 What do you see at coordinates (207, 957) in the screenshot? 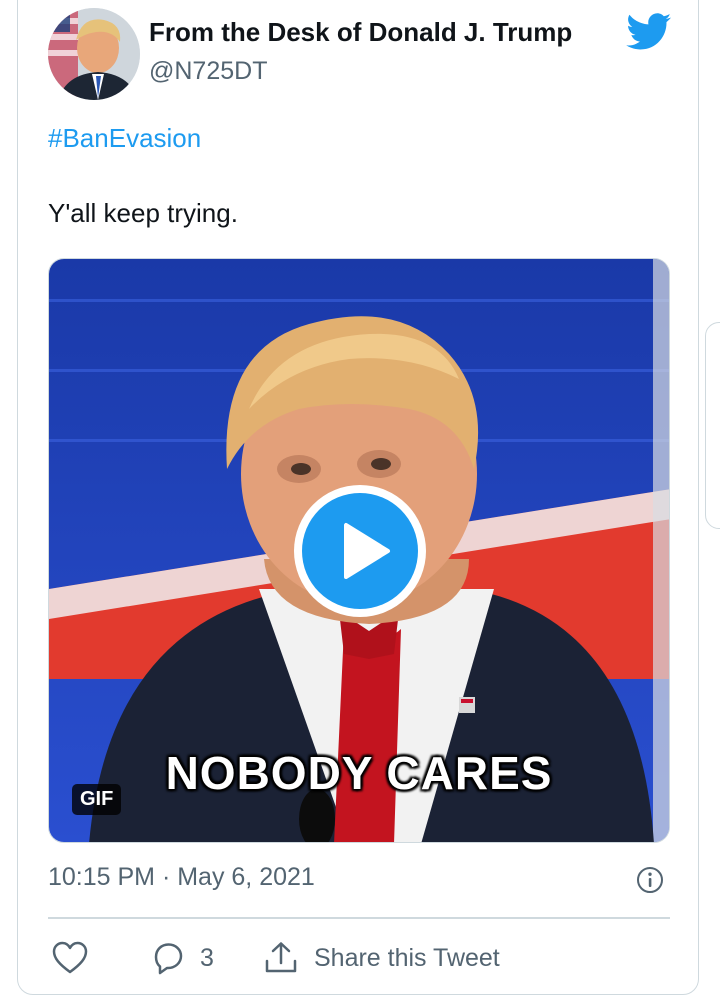
I see `reply-count: 3` at bounding box center [207, 957].